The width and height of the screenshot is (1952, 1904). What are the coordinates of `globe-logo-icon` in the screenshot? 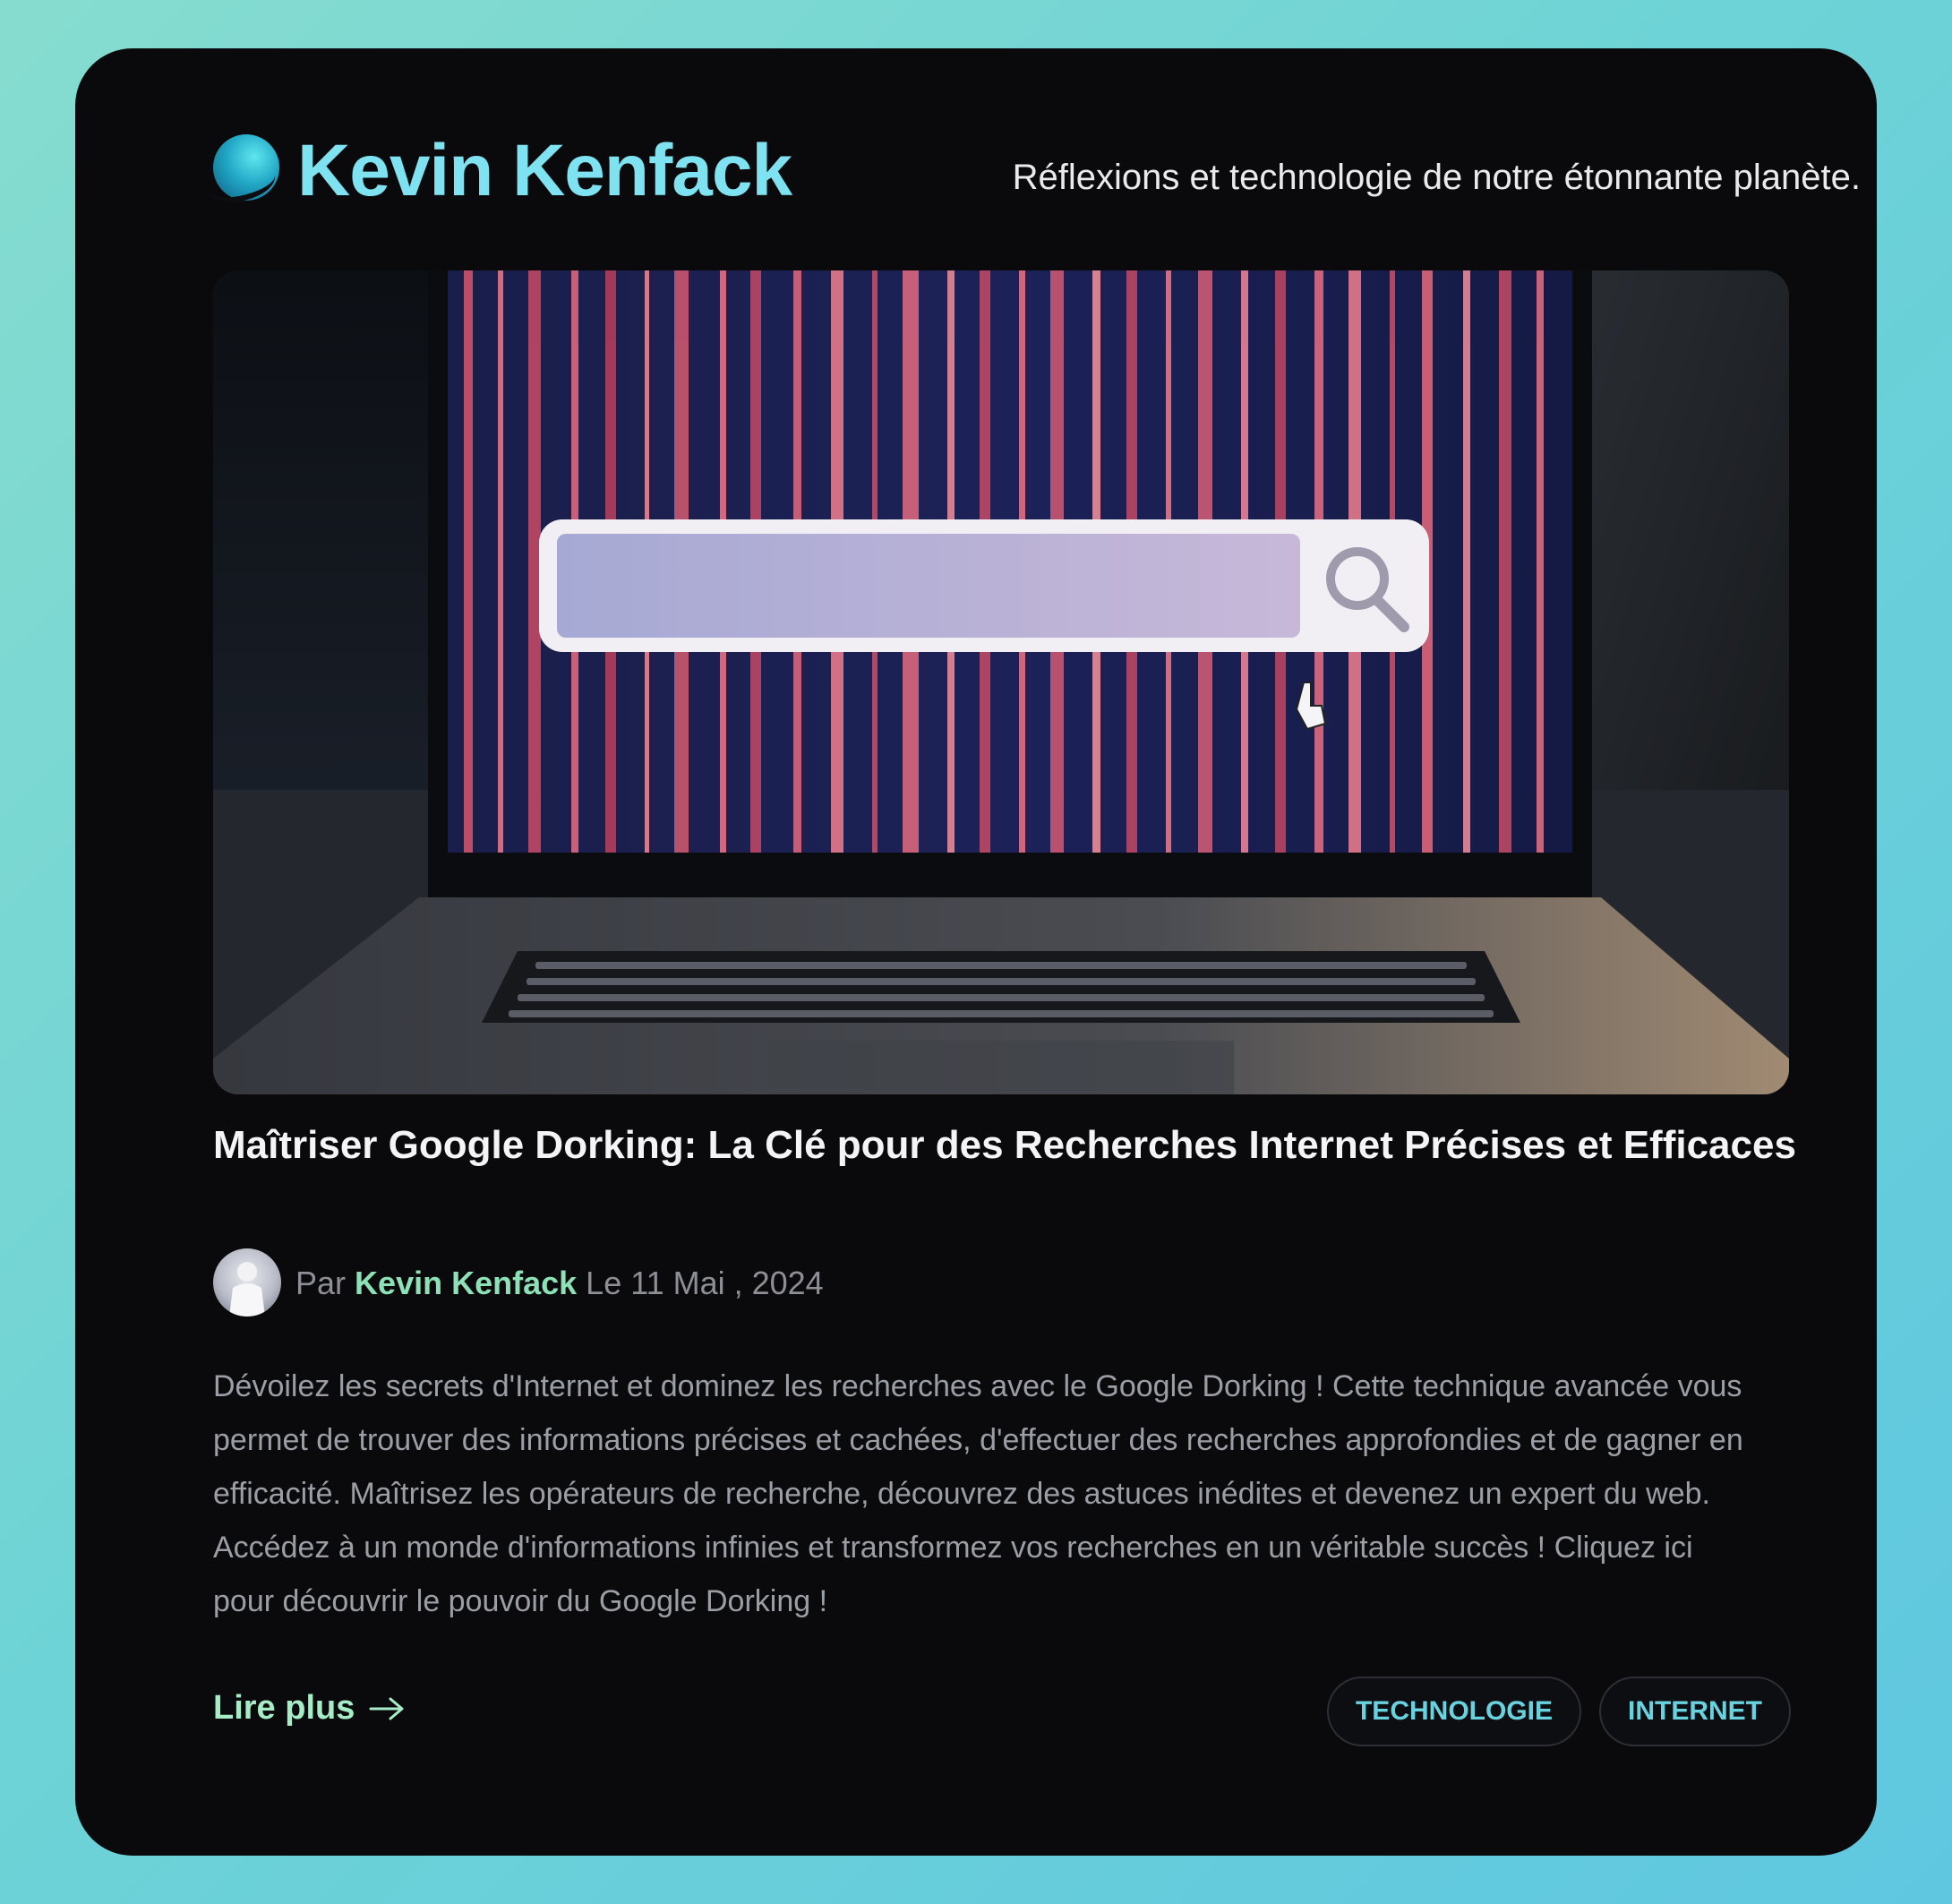 It's located at (246, 168).